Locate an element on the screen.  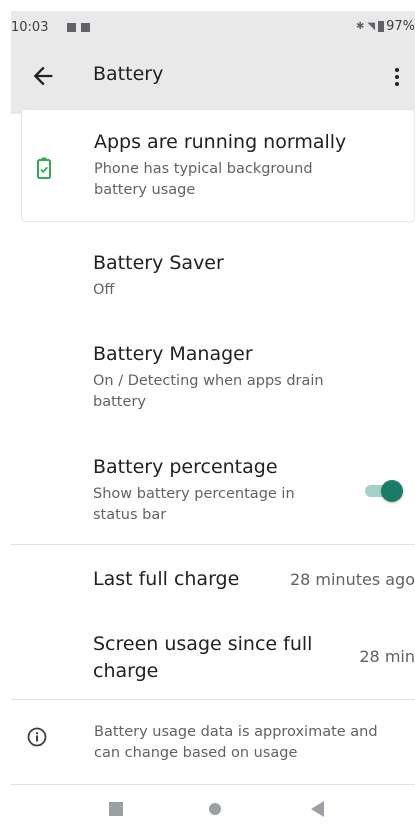
navigation-bar is located at coordinates (213, 810).